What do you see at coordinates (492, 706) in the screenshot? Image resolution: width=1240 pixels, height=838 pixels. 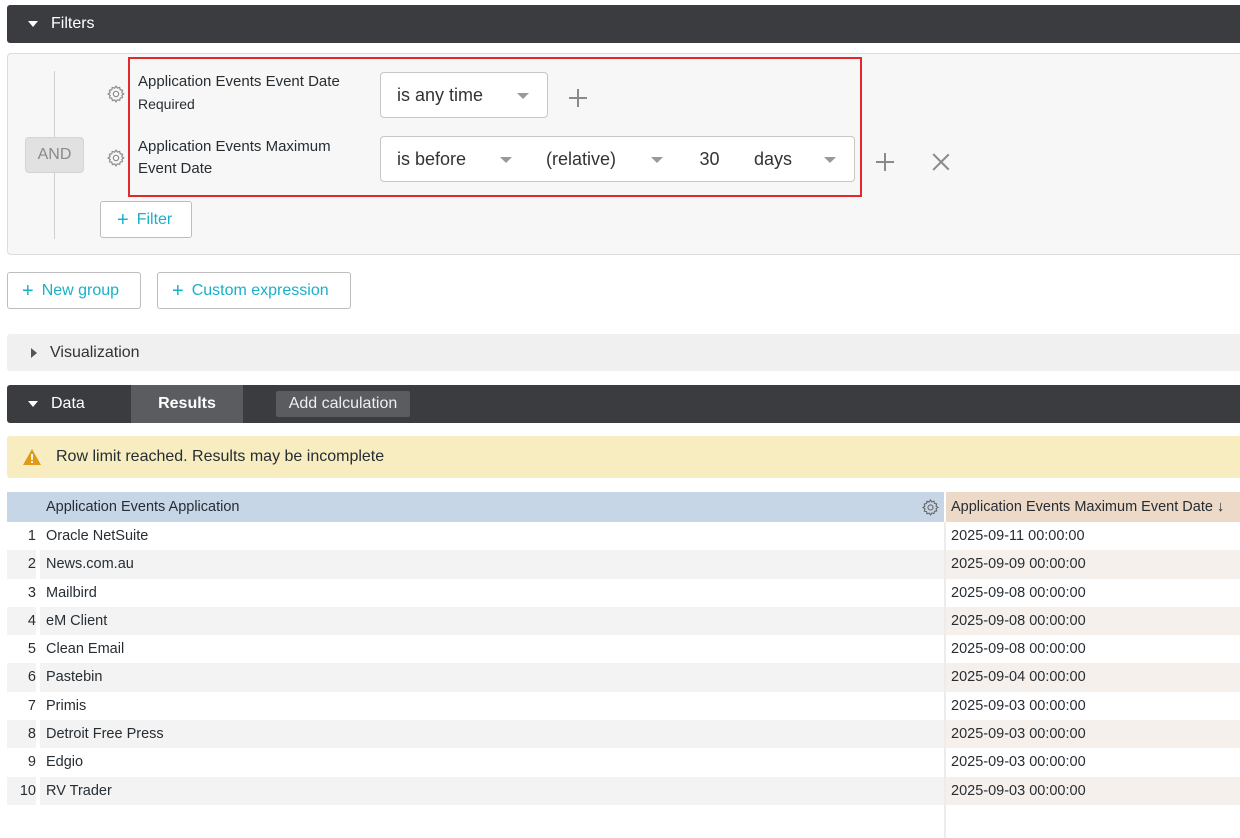 I see `cell-application: Primis` at bounding box center [492, 706].